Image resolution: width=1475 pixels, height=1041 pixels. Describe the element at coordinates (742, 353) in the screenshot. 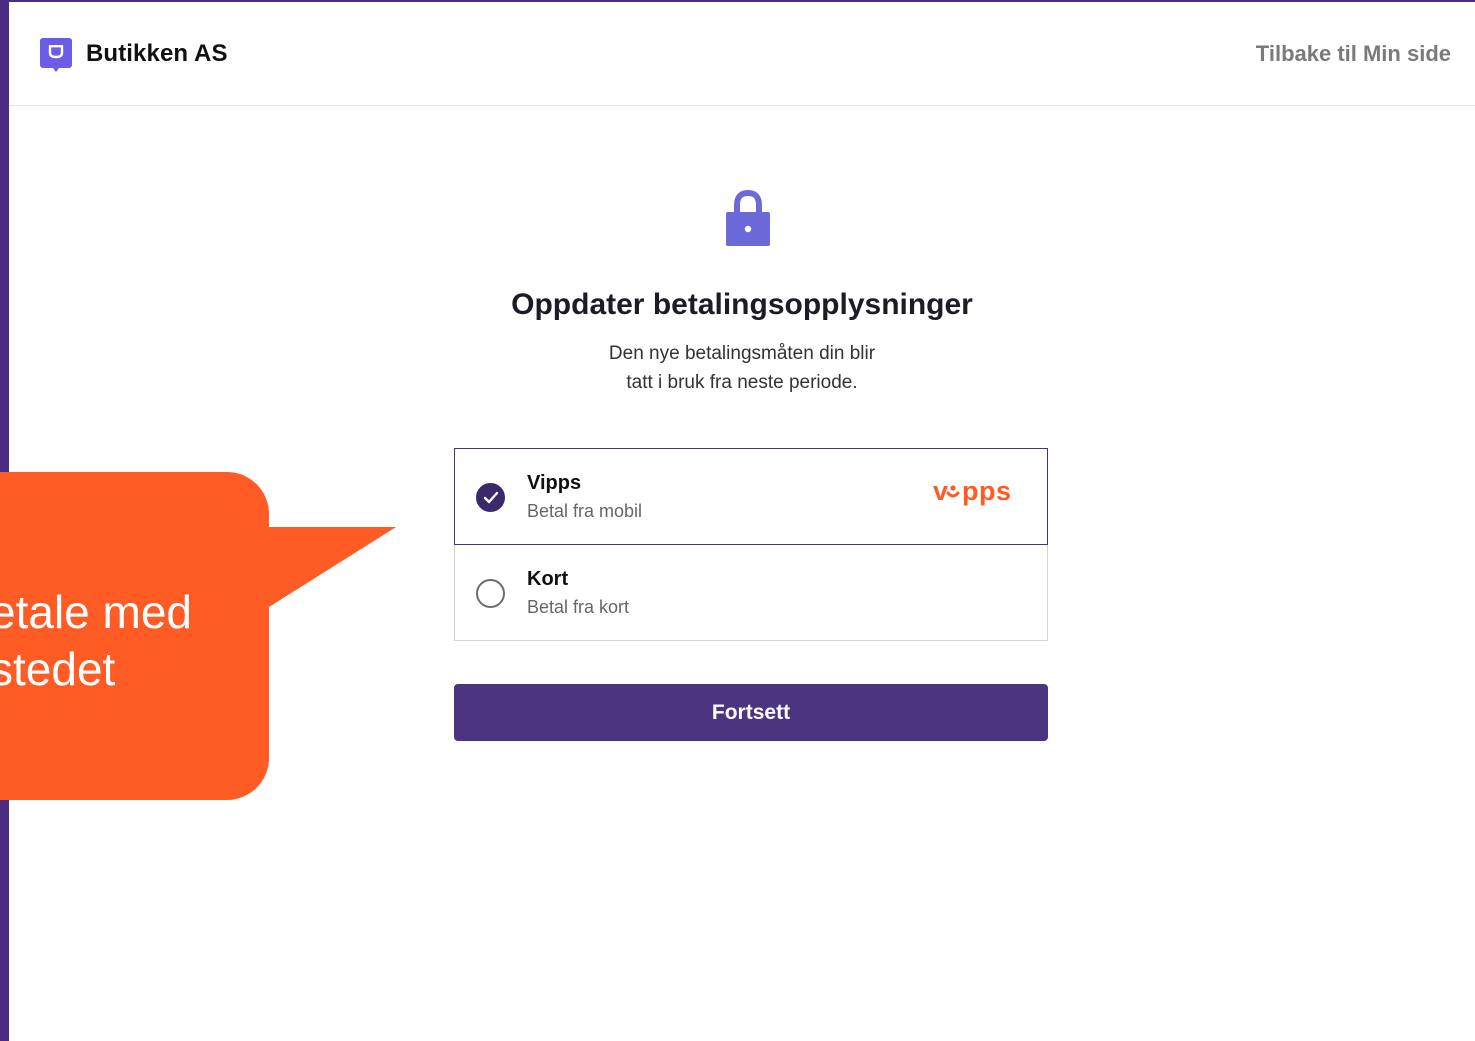

I see `subtitle-line-1: Den nye betalingsmåten din blir` at that location.